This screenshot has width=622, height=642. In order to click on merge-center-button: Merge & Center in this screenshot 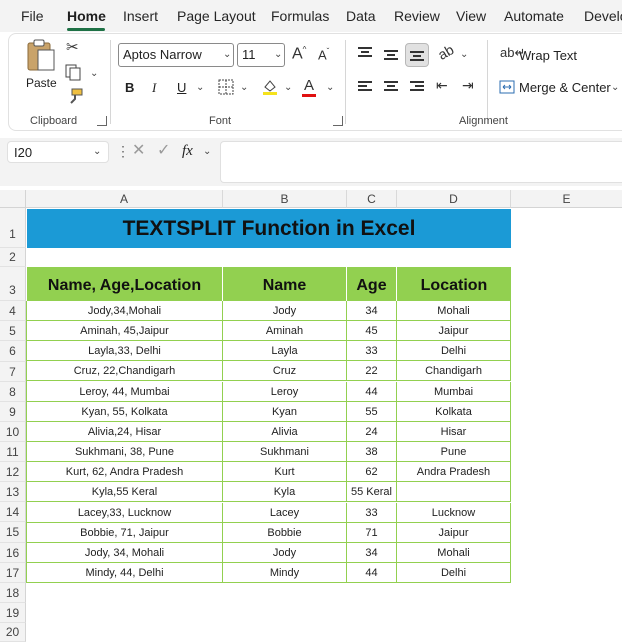, I will do `click(565, 87)`.